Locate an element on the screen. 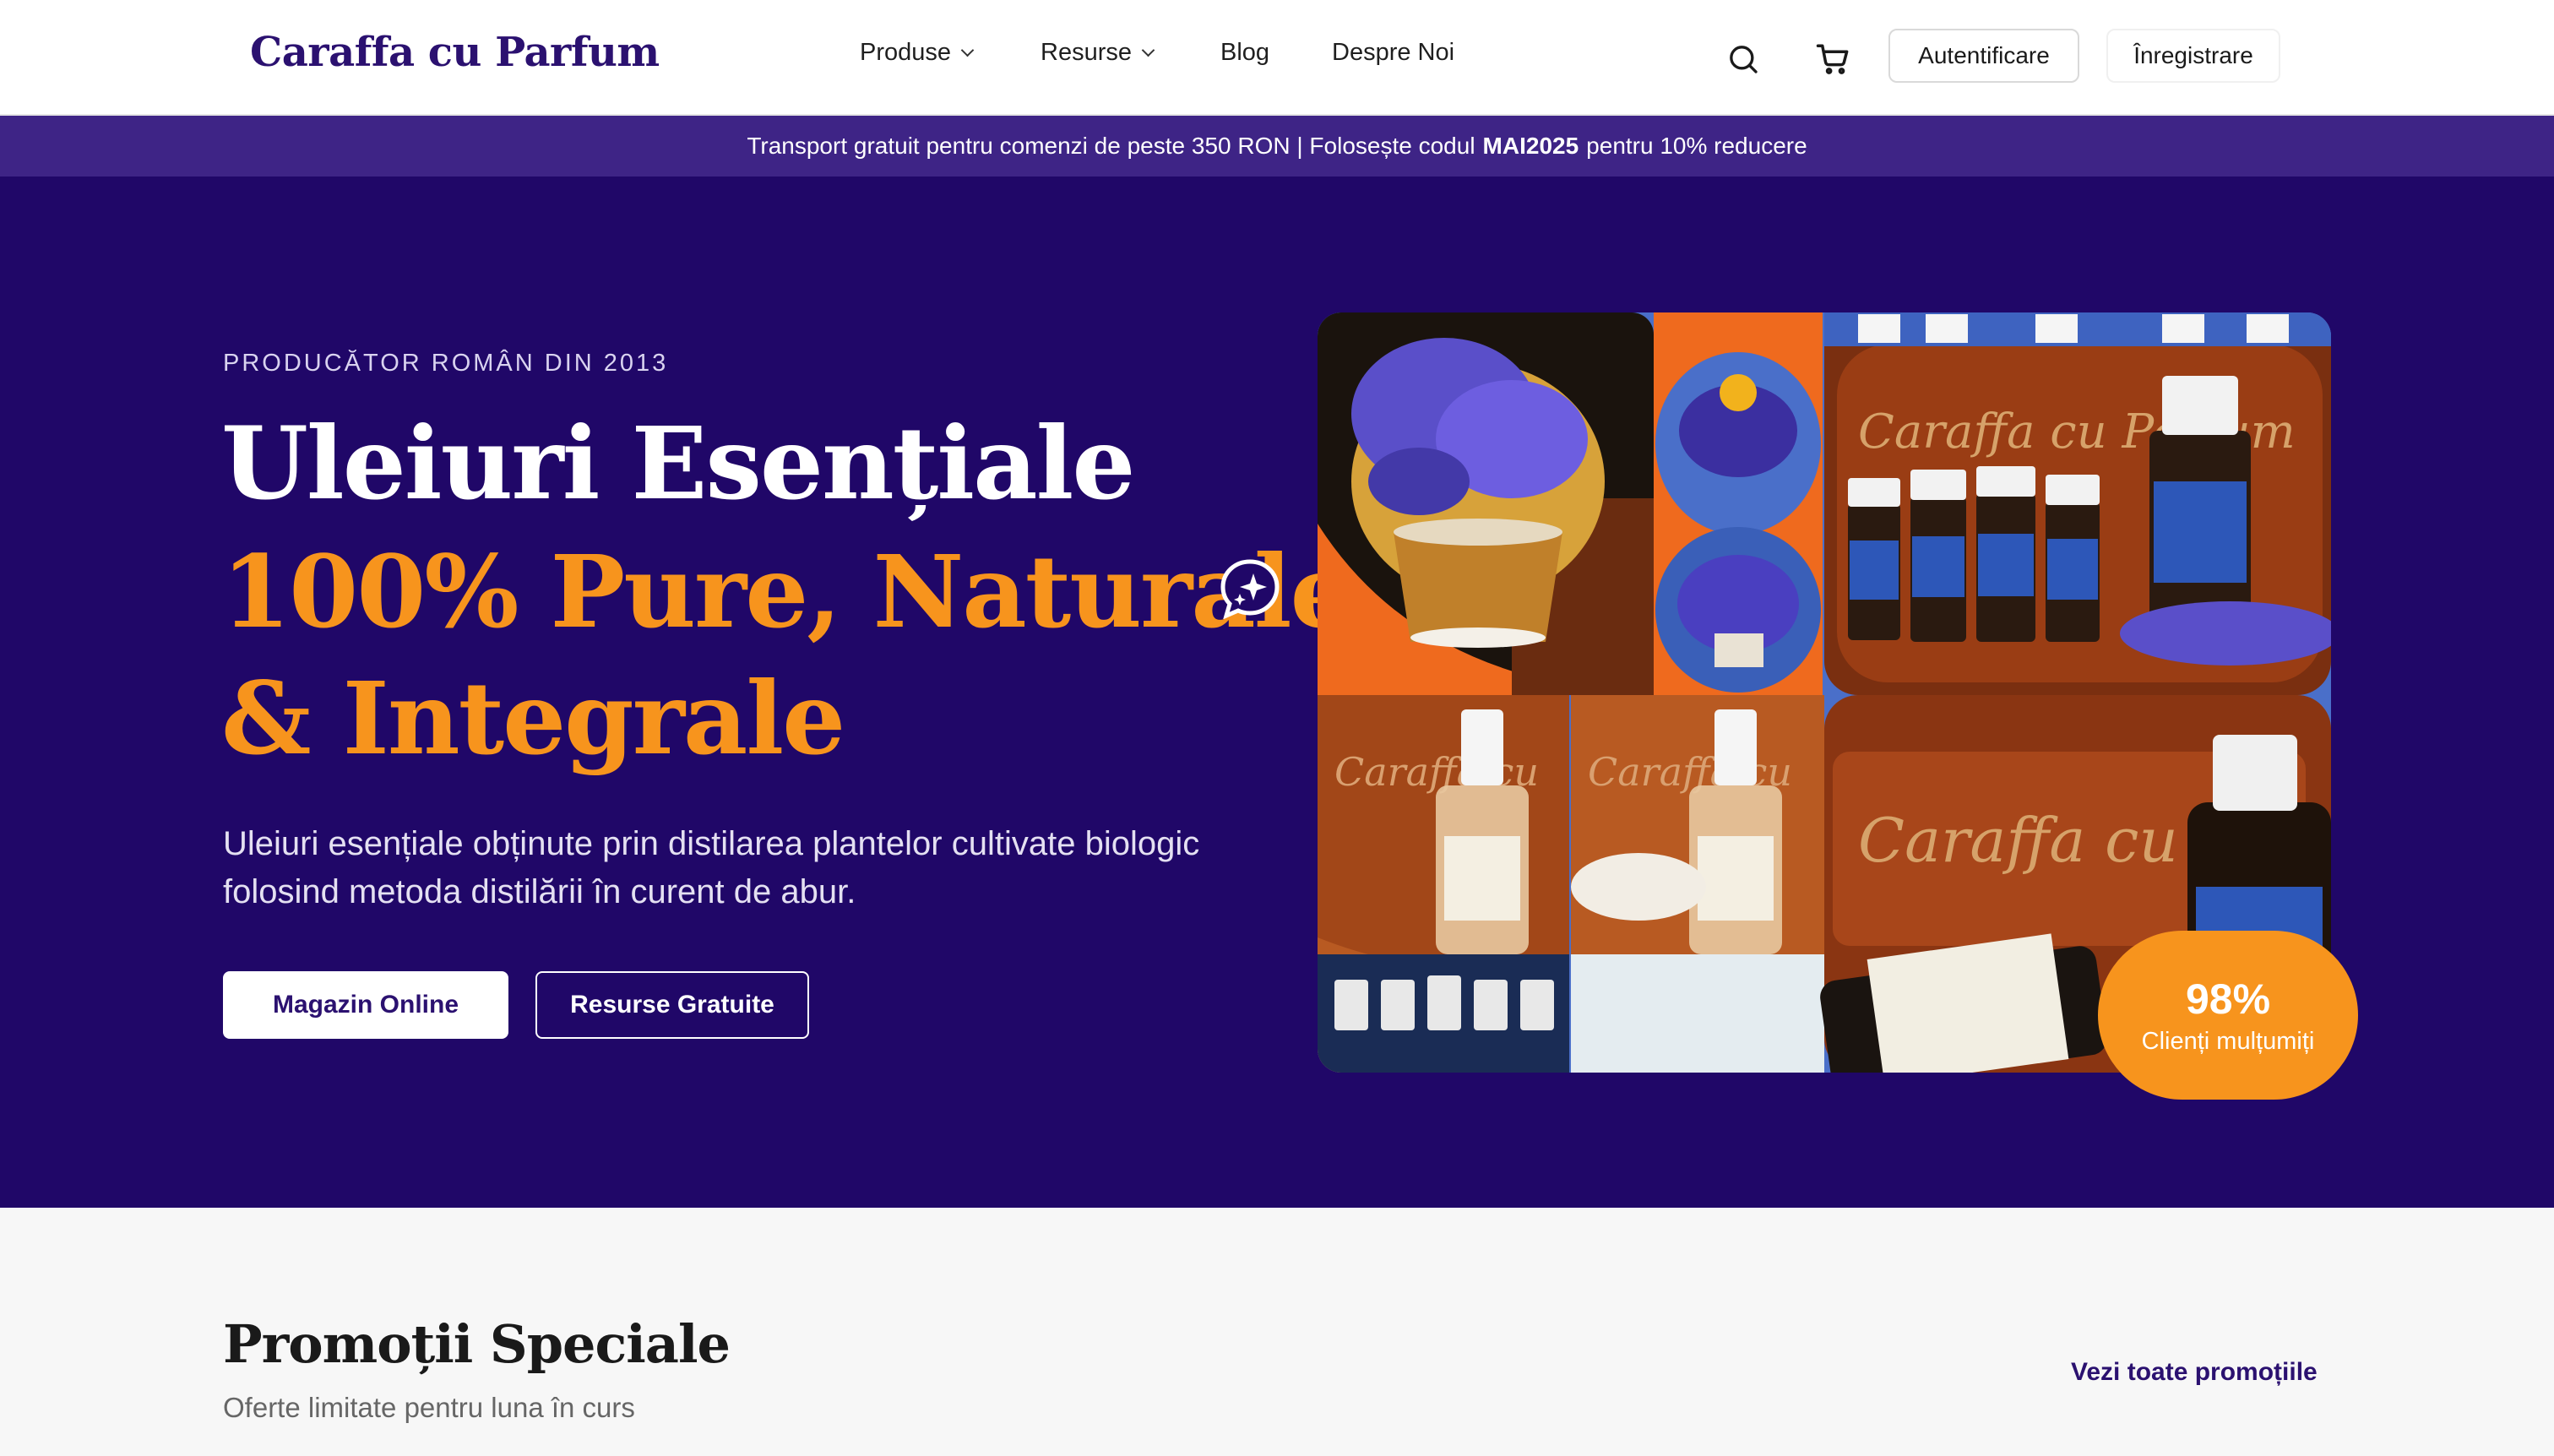  nav-blog: Blog is located at coordinates (1244, 53).